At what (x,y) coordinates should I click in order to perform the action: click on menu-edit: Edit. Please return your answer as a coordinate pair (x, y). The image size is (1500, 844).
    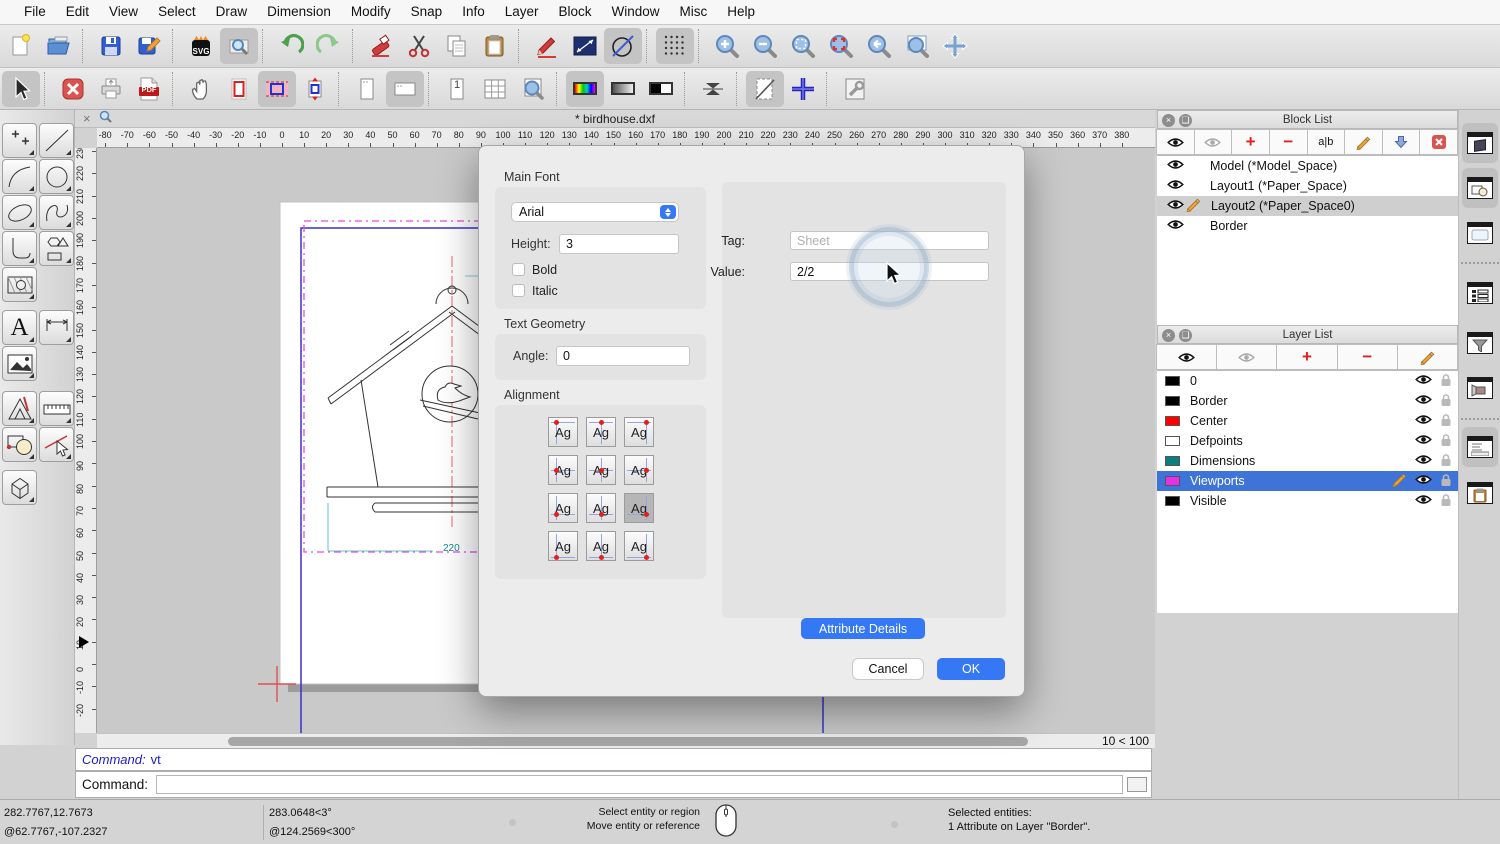
    Looking at the image, I should click on (77, 12).